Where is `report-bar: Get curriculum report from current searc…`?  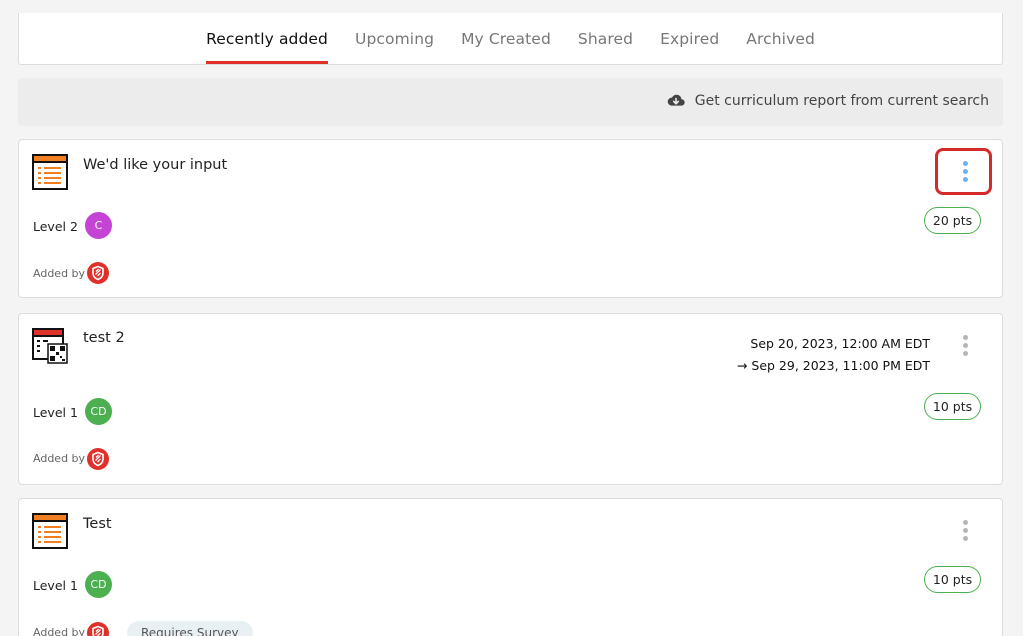
report-bar: Get curriculum report from current searc… is located at coordinates (510, 102).